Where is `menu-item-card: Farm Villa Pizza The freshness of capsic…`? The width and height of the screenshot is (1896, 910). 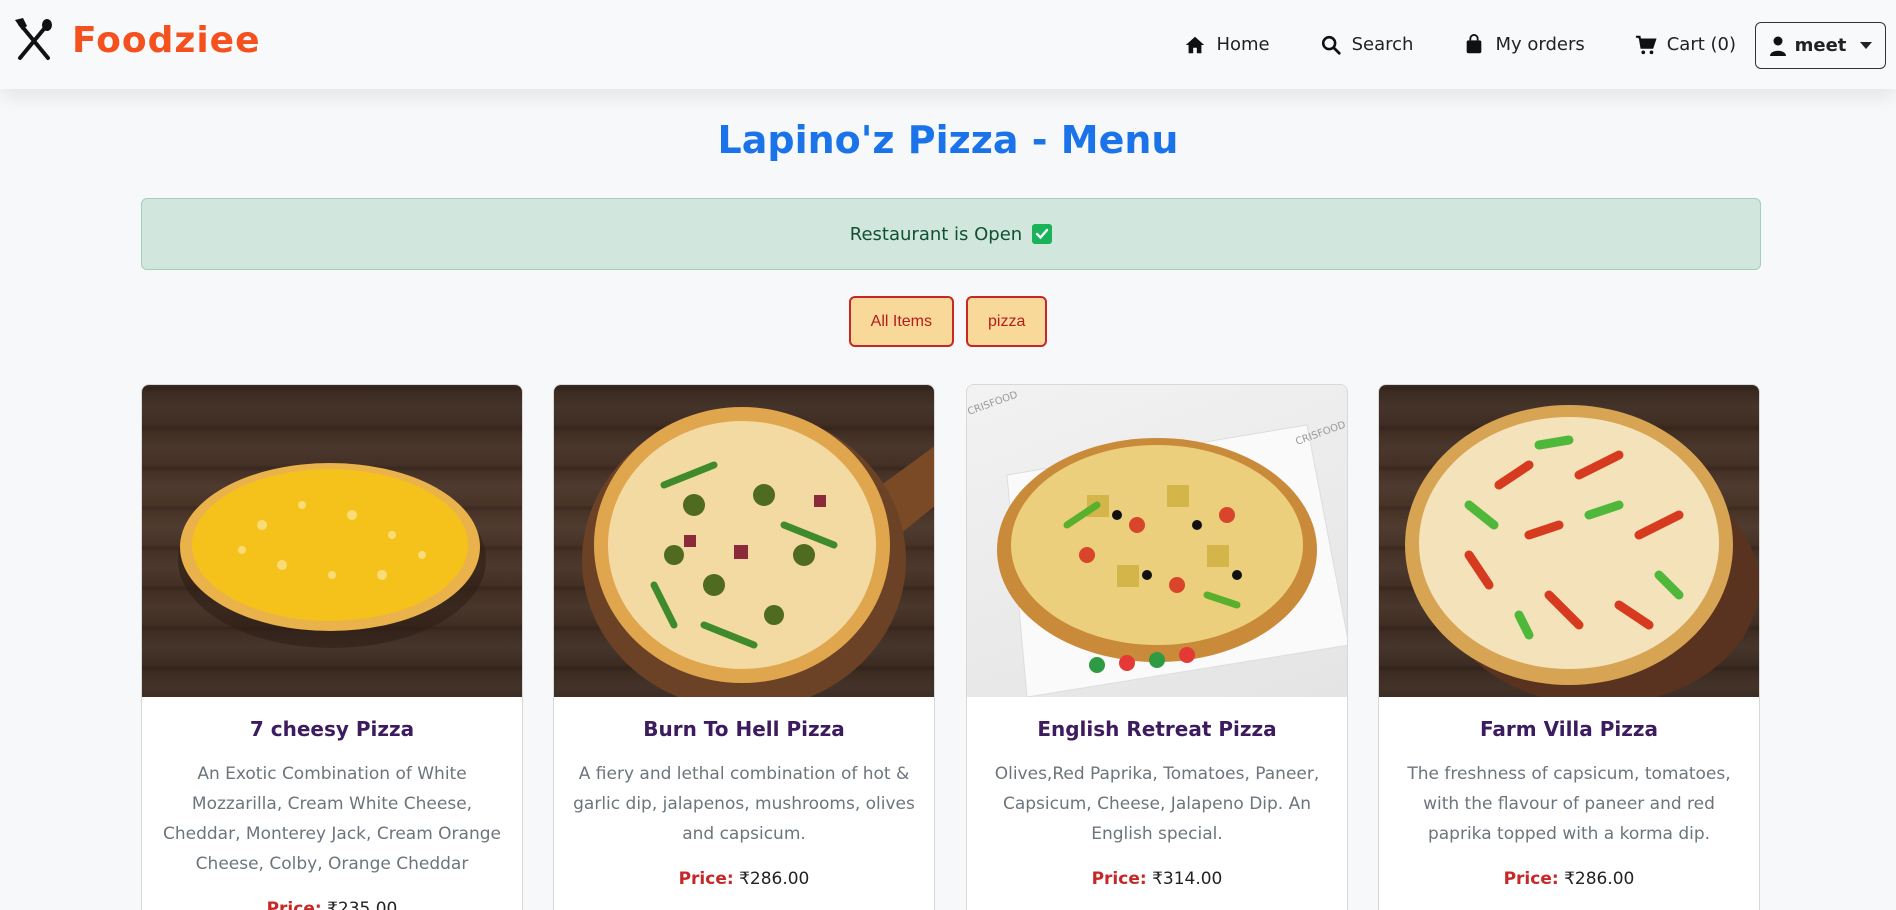
menu-item-card: Farm Villa Pizza The freshness of capsic… is located at coordinates (1569, 647).